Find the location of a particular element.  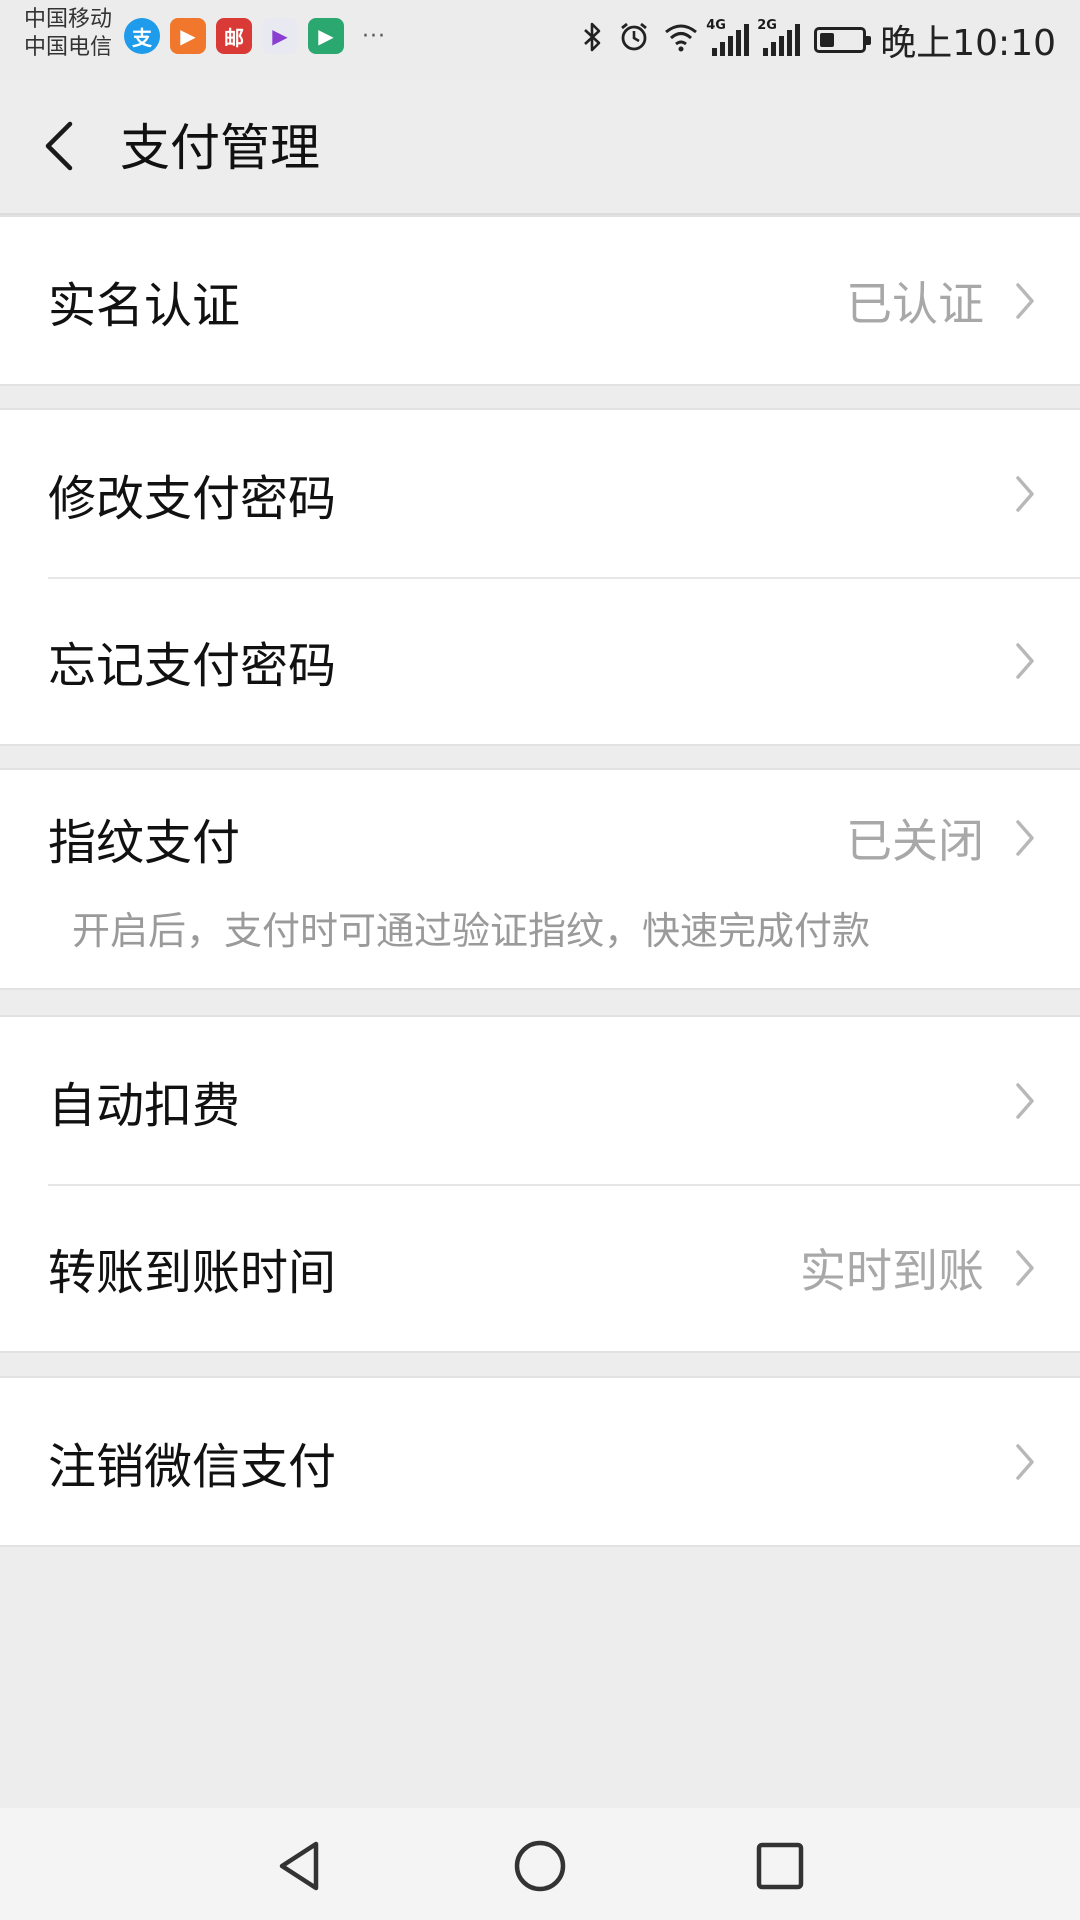

carrier-1: 中国移动 is located at coordinates (68, 19).